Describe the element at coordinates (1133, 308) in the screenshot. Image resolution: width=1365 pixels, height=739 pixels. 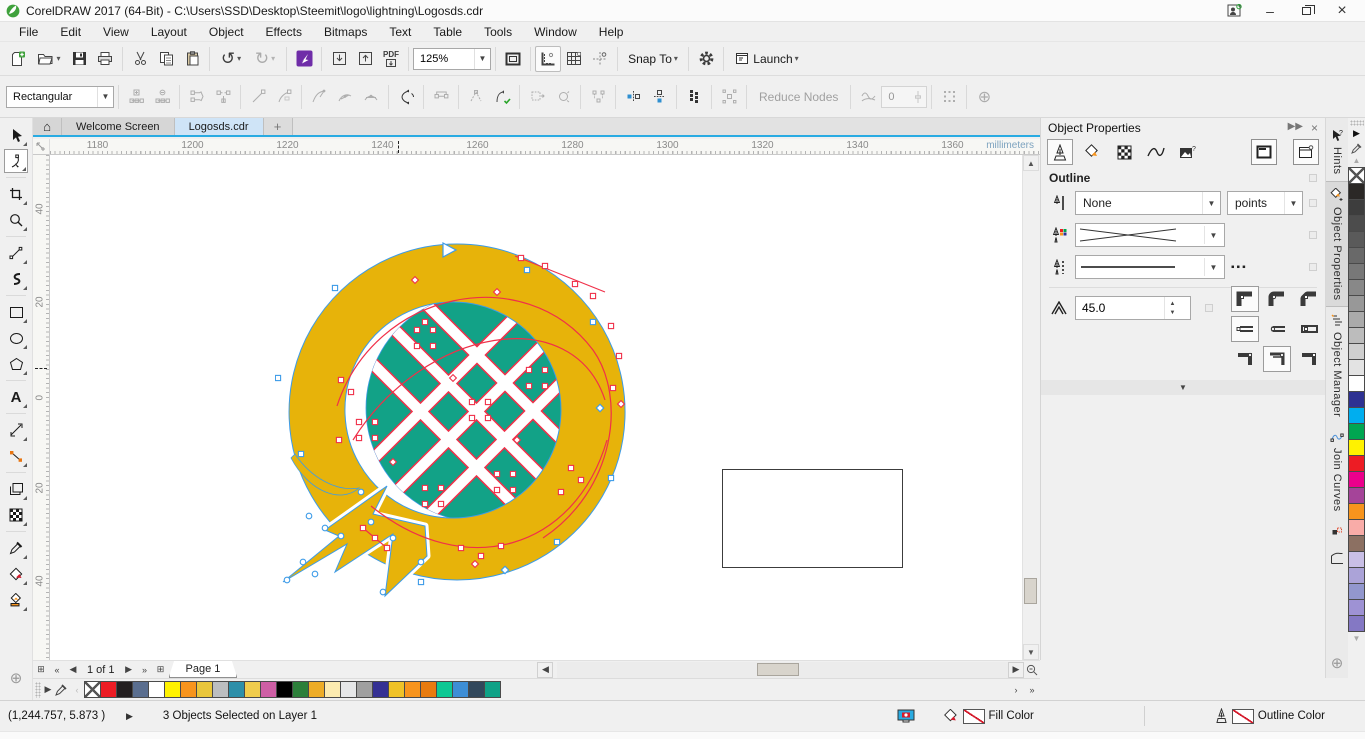
I see `miter-limit-field: ▲▼` at that location.